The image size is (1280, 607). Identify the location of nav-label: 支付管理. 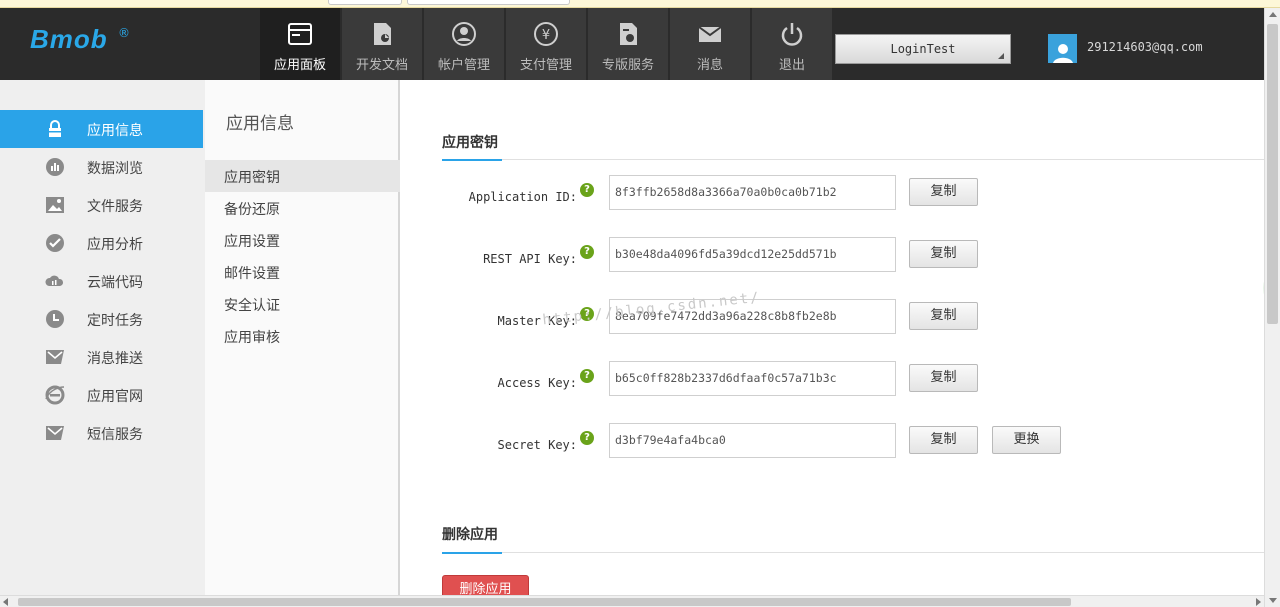
(545, 65).